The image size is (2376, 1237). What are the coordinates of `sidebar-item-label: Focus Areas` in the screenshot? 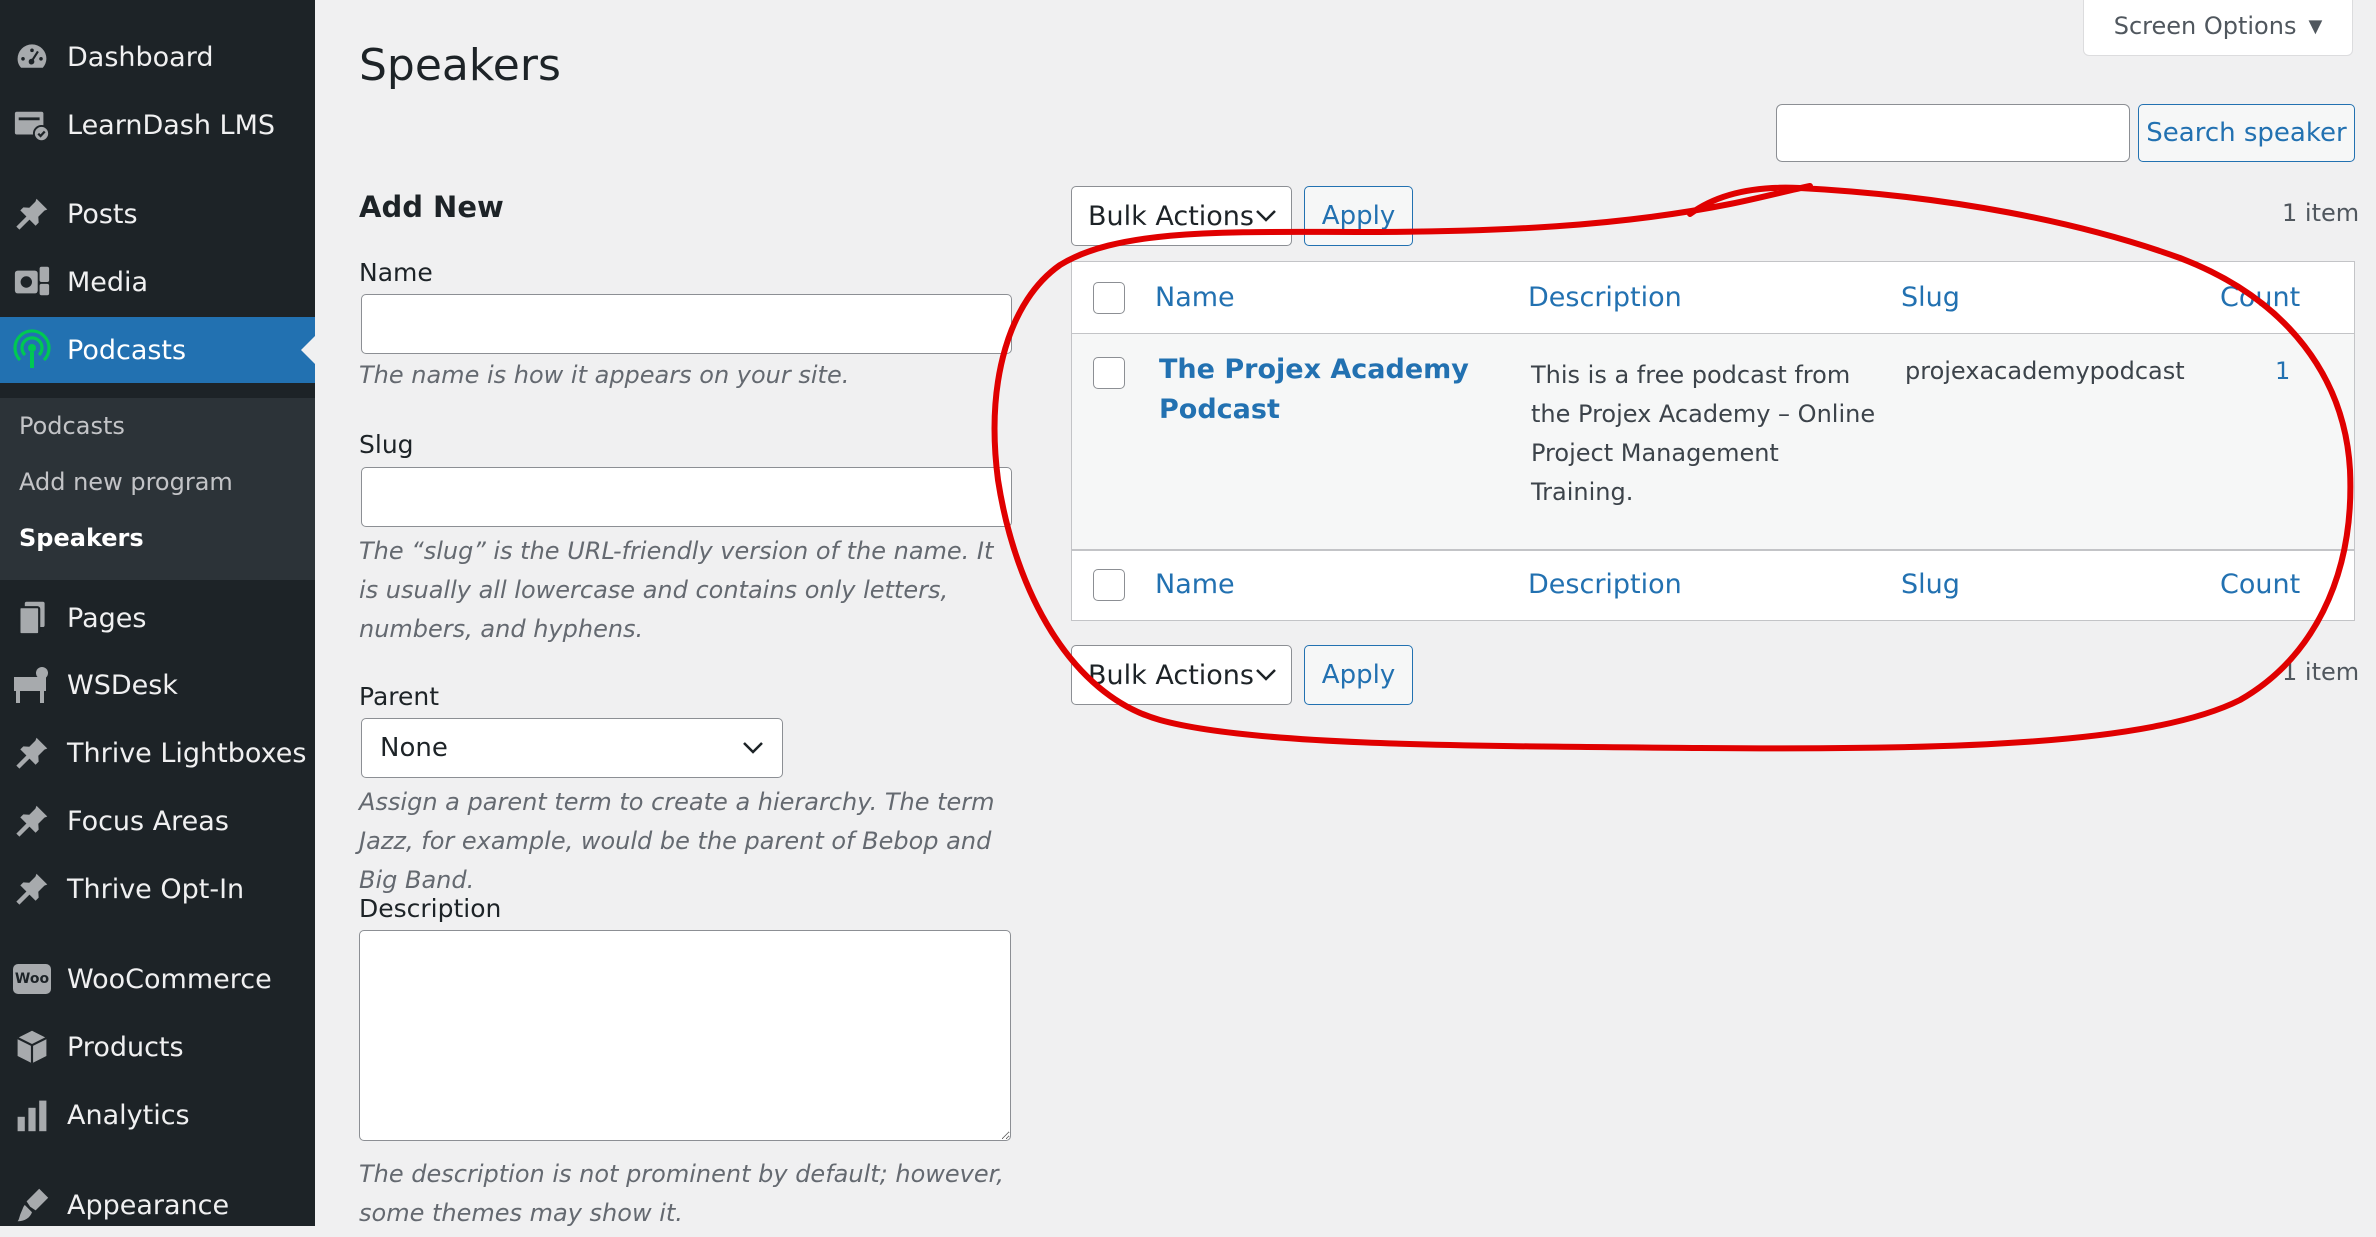 It's located at (148, 821).